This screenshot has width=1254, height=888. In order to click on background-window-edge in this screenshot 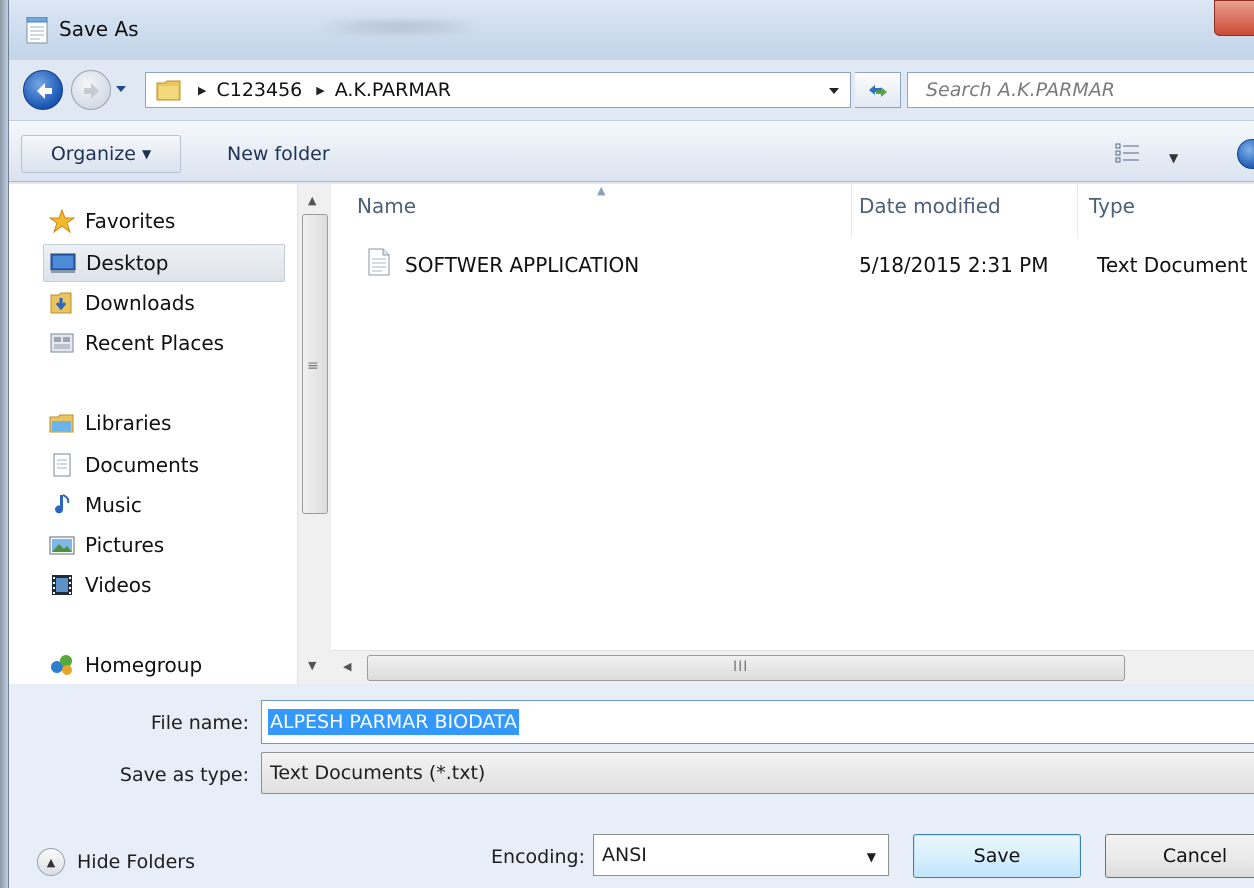, I will do `click(4, 444)`.